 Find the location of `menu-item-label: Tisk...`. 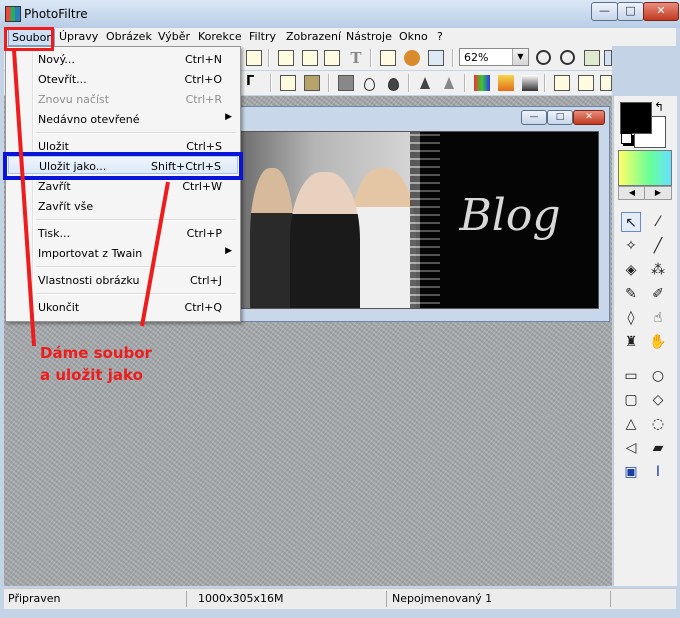

menu-item-label: Tisk... is located at coordinates (54, 233).